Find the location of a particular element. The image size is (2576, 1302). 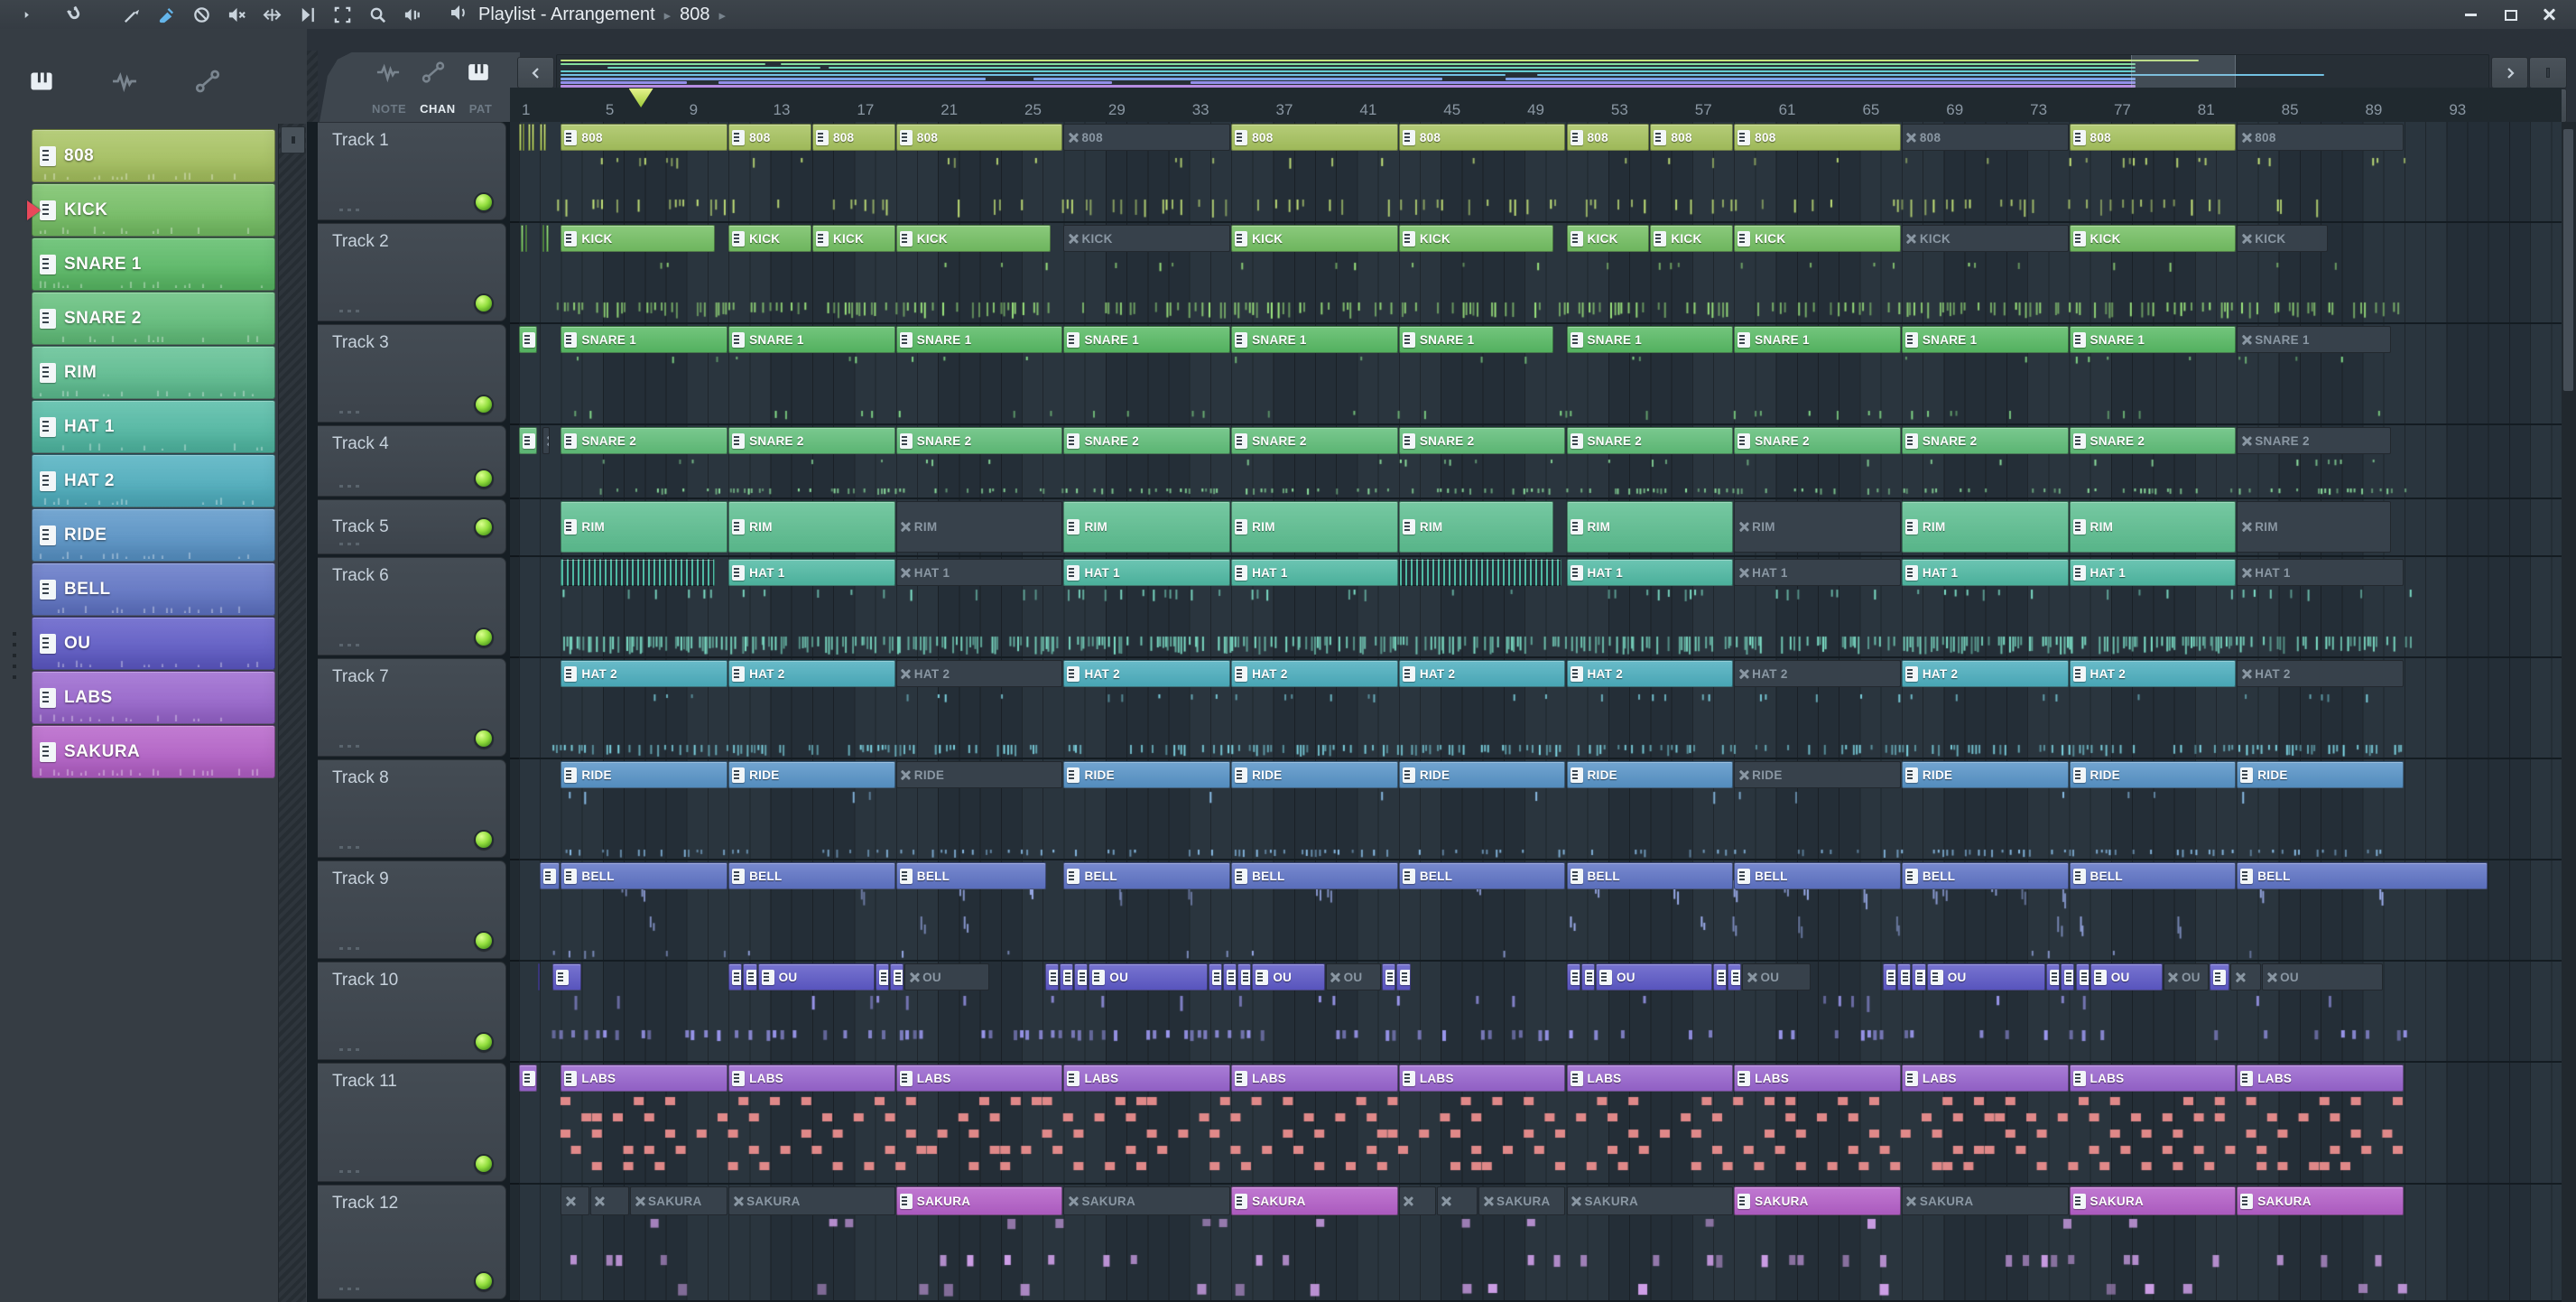

mode-pat: PAT is located at coordinates (481, 109).